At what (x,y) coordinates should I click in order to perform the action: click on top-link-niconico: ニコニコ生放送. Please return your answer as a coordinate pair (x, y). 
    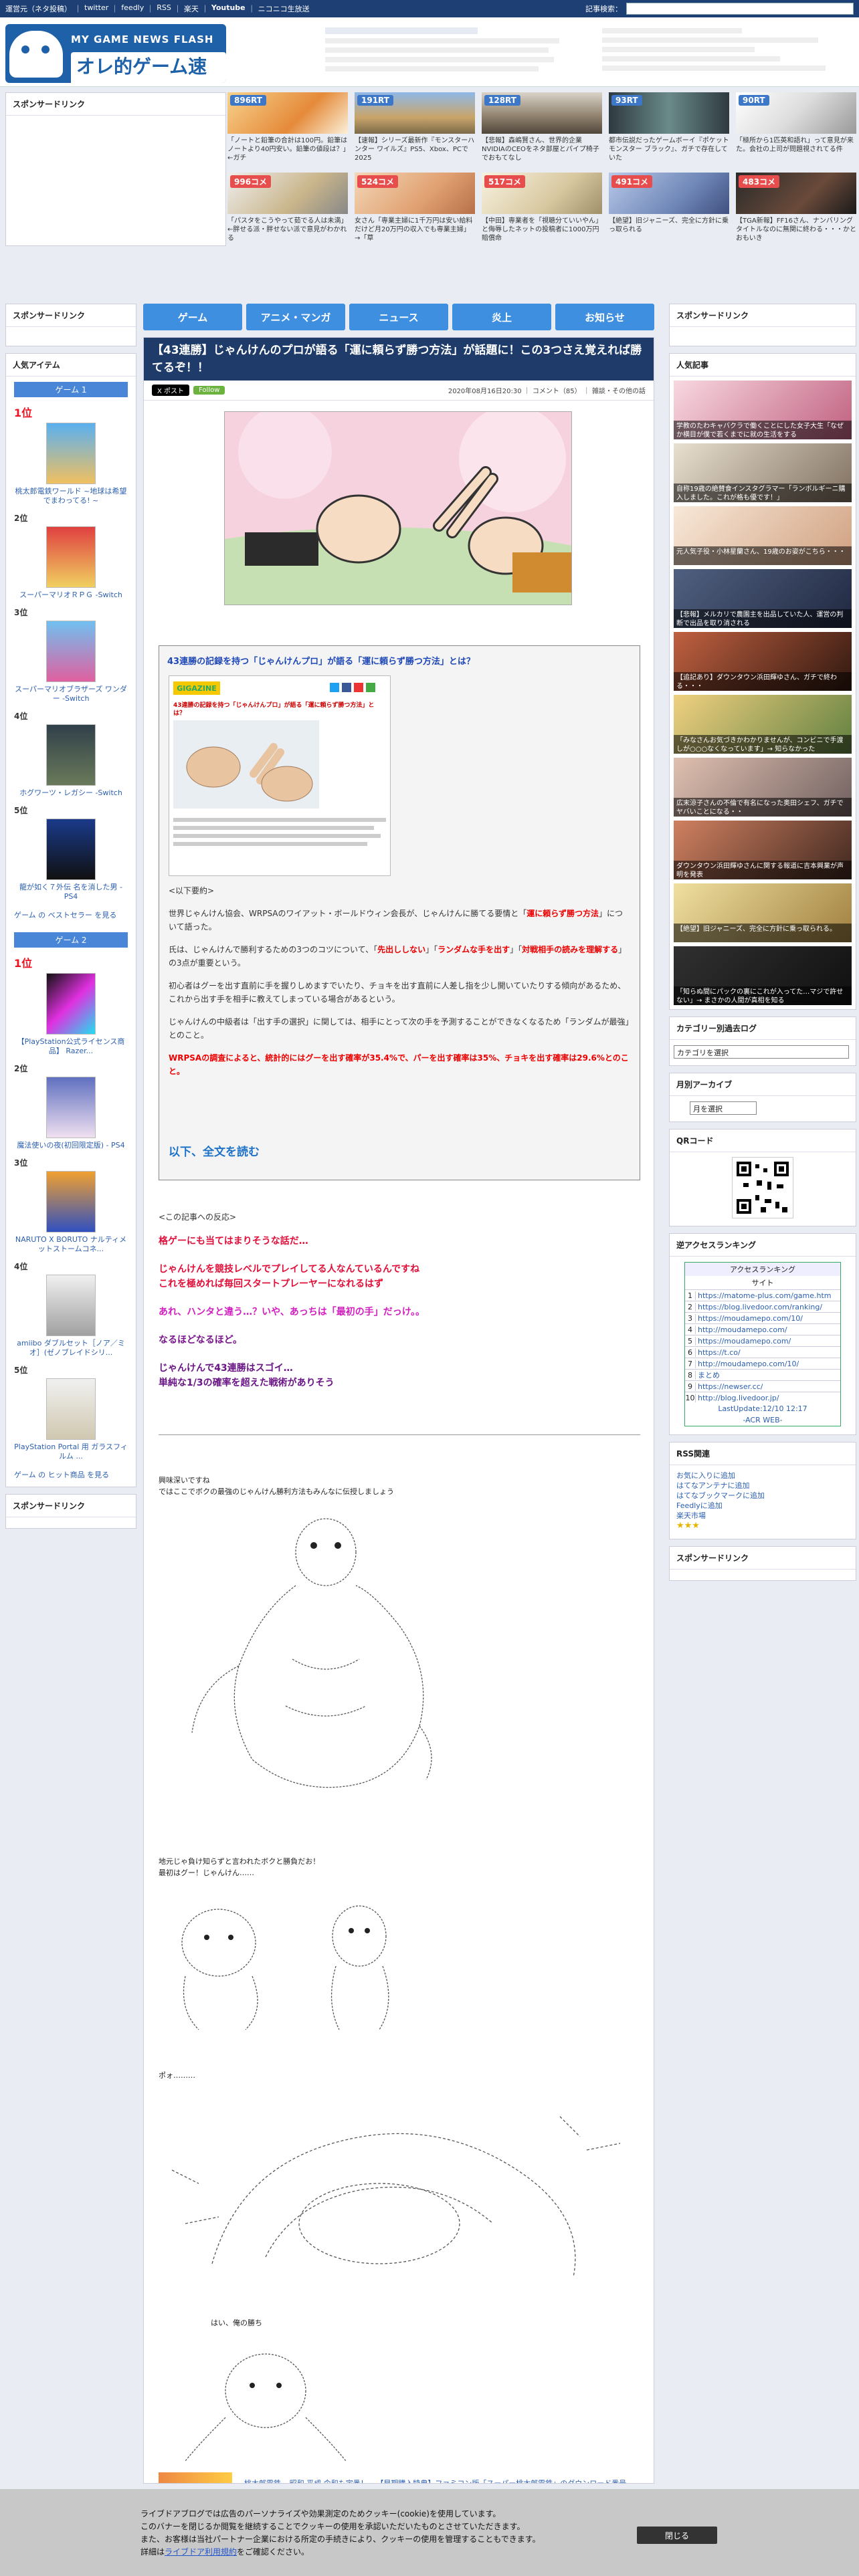
    Looking at the image, I should click on (284, 8).